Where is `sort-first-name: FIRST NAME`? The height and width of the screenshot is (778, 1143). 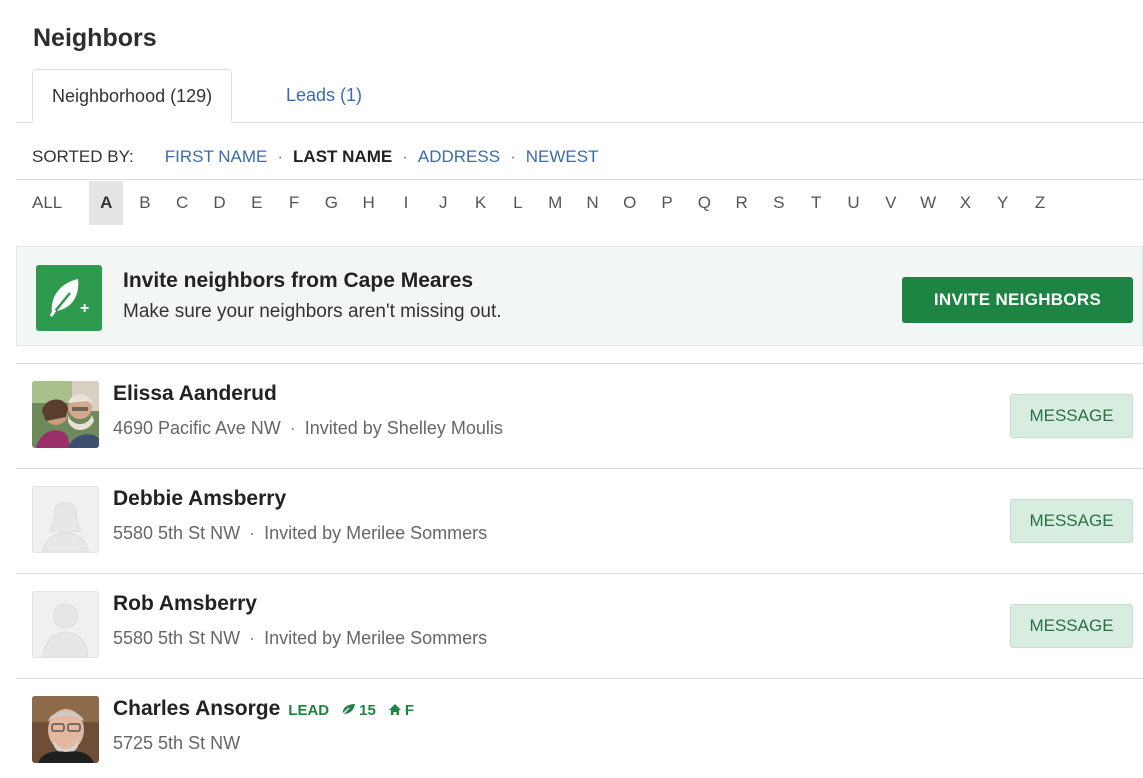 sort-first-name: FIRST NAME is located at coordinates (216, 157).